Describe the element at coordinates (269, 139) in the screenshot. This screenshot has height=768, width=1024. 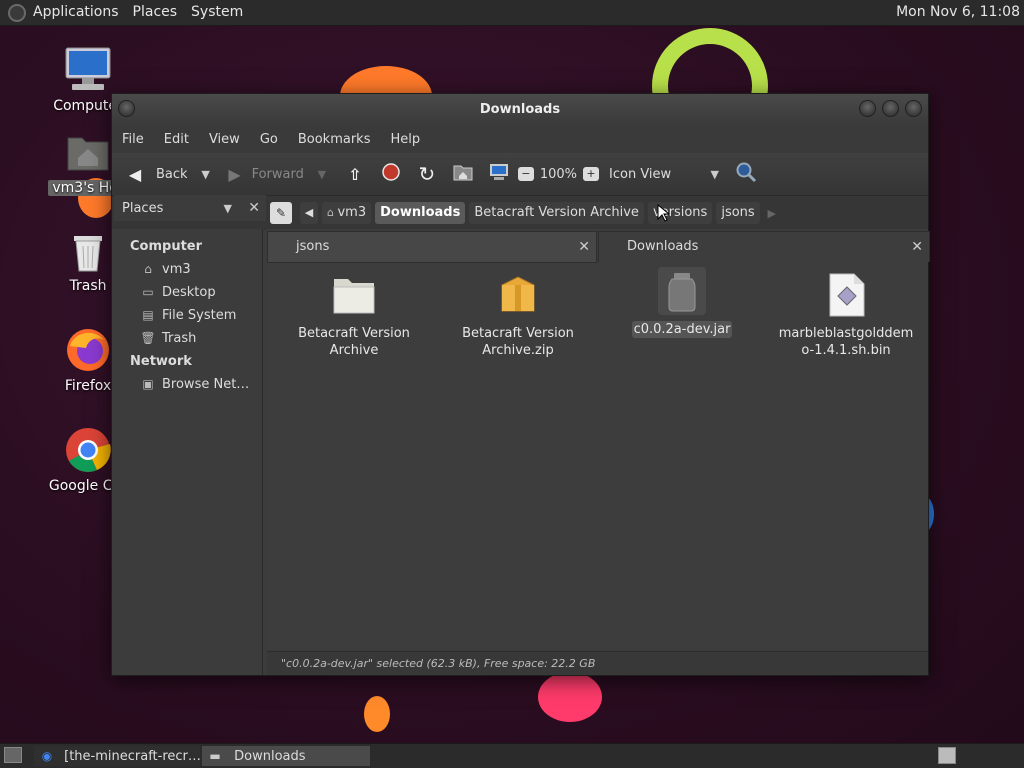
I see `menu-go: Go` at that location.